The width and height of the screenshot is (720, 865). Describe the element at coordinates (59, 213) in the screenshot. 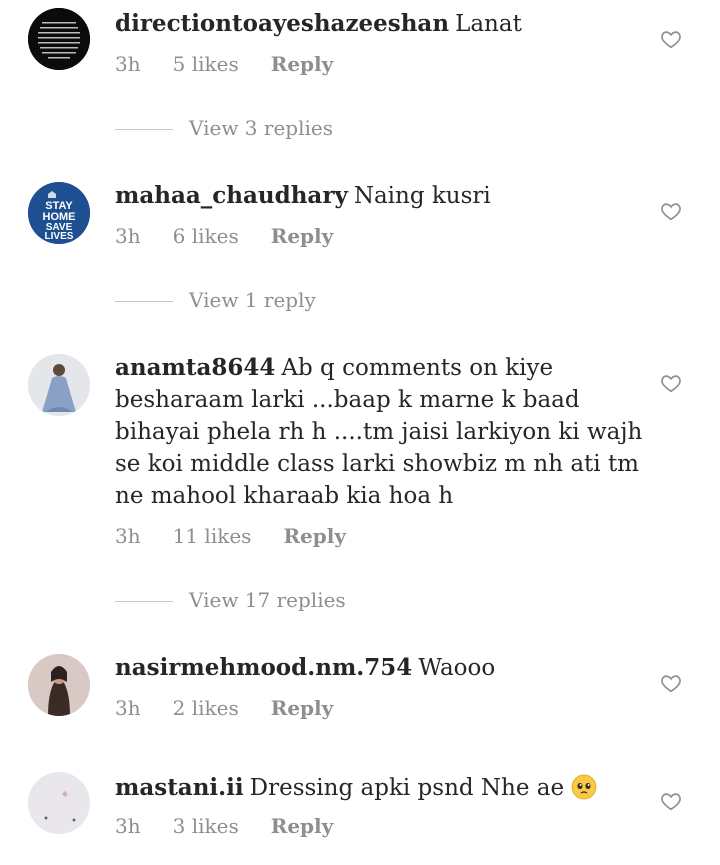

I see `avatar: STAY HOME SAVE LIVES` at that location.